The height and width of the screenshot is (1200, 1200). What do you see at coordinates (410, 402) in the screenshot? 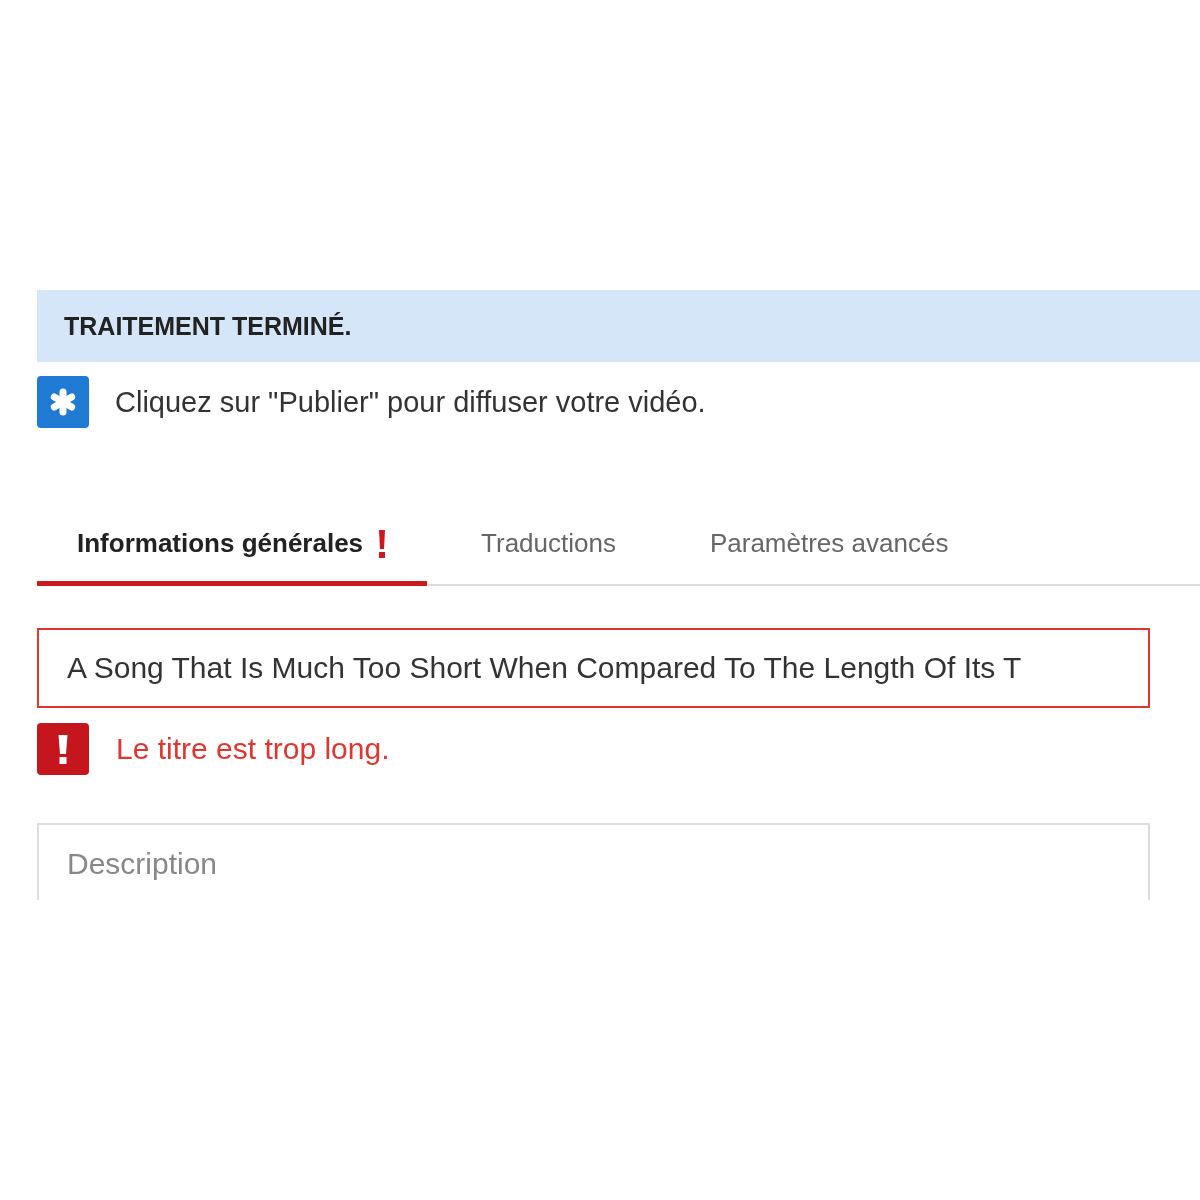
I see `notice-text: Cliquez sur "Publier" pour diffuser votre vidéo.` at bounding box center [410, 402].